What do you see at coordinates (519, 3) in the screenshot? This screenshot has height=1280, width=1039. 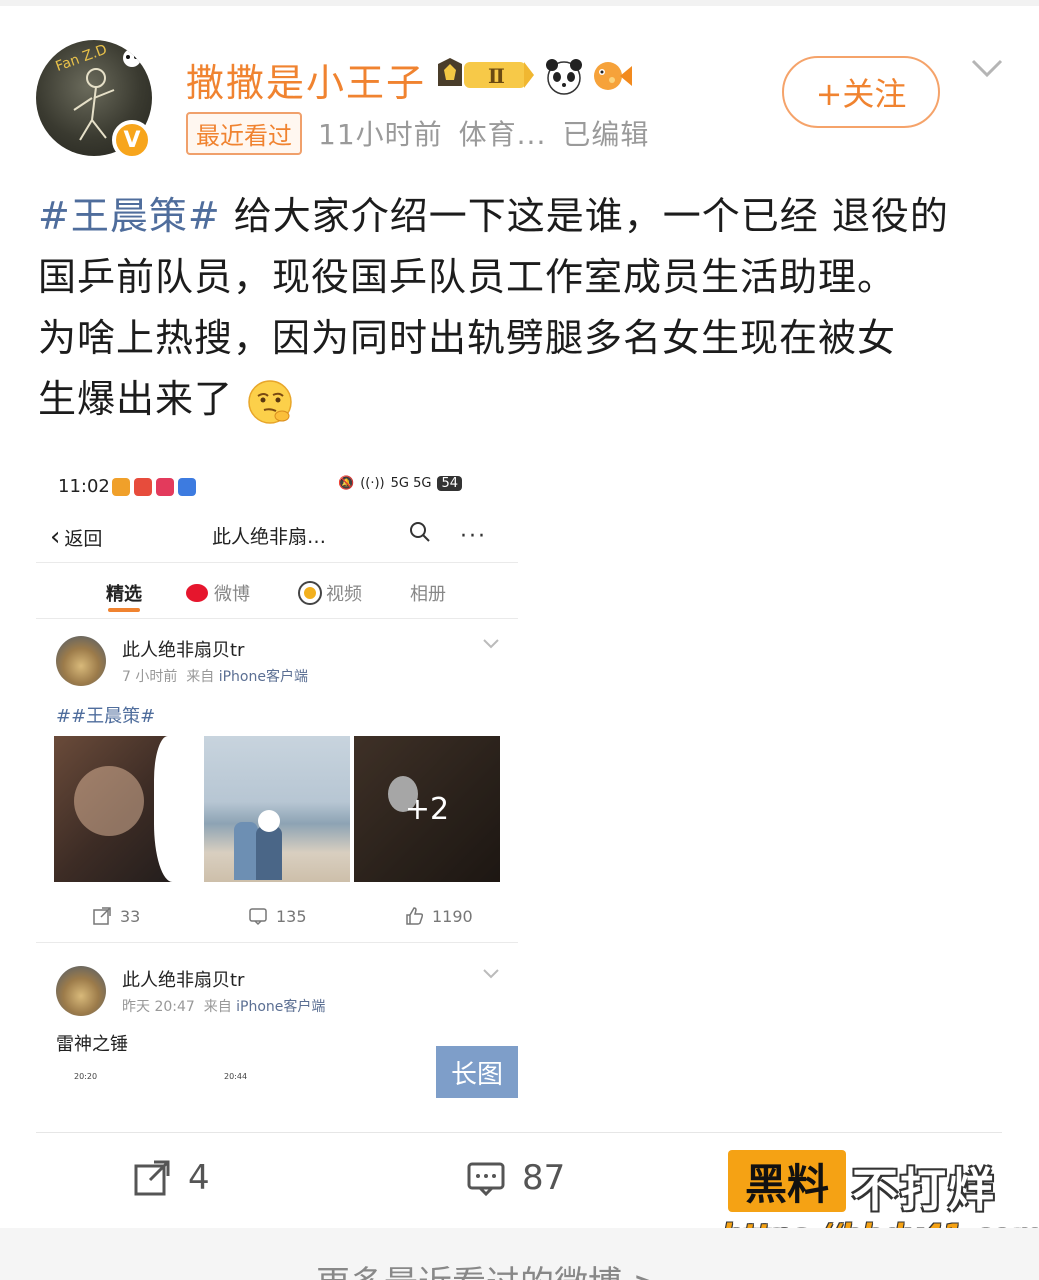 I see `top-separator` at bounding box center [519, 3].